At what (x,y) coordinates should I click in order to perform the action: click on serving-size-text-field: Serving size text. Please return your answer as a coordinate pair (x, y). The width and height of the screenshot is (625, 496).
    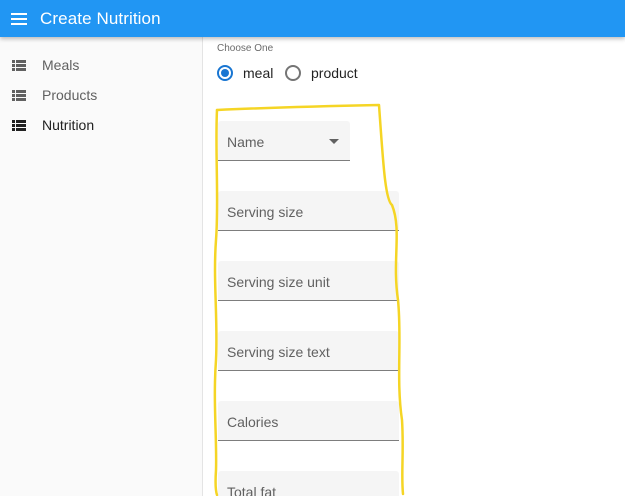
    Looking at the image, I should click on (308, 351).